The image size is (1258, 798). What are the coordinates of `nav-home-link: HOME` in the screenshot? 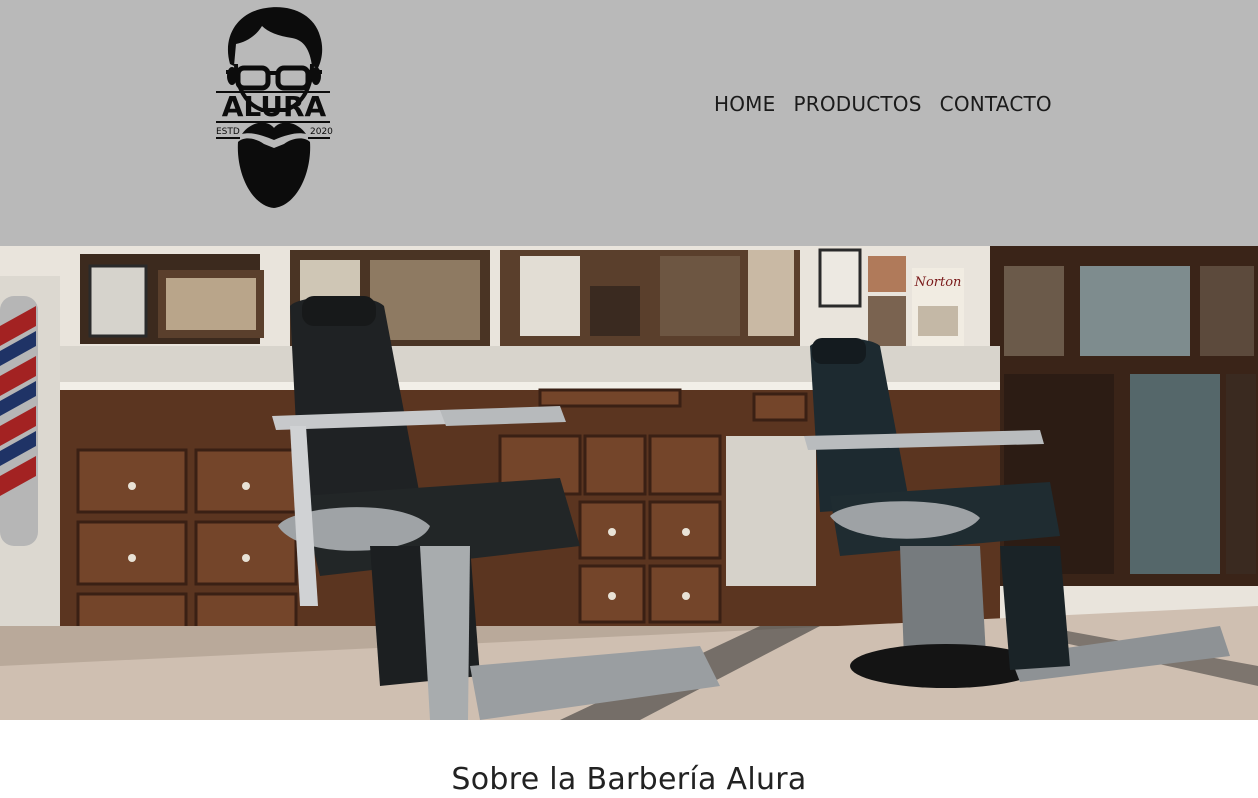 It's located at (744, 104).